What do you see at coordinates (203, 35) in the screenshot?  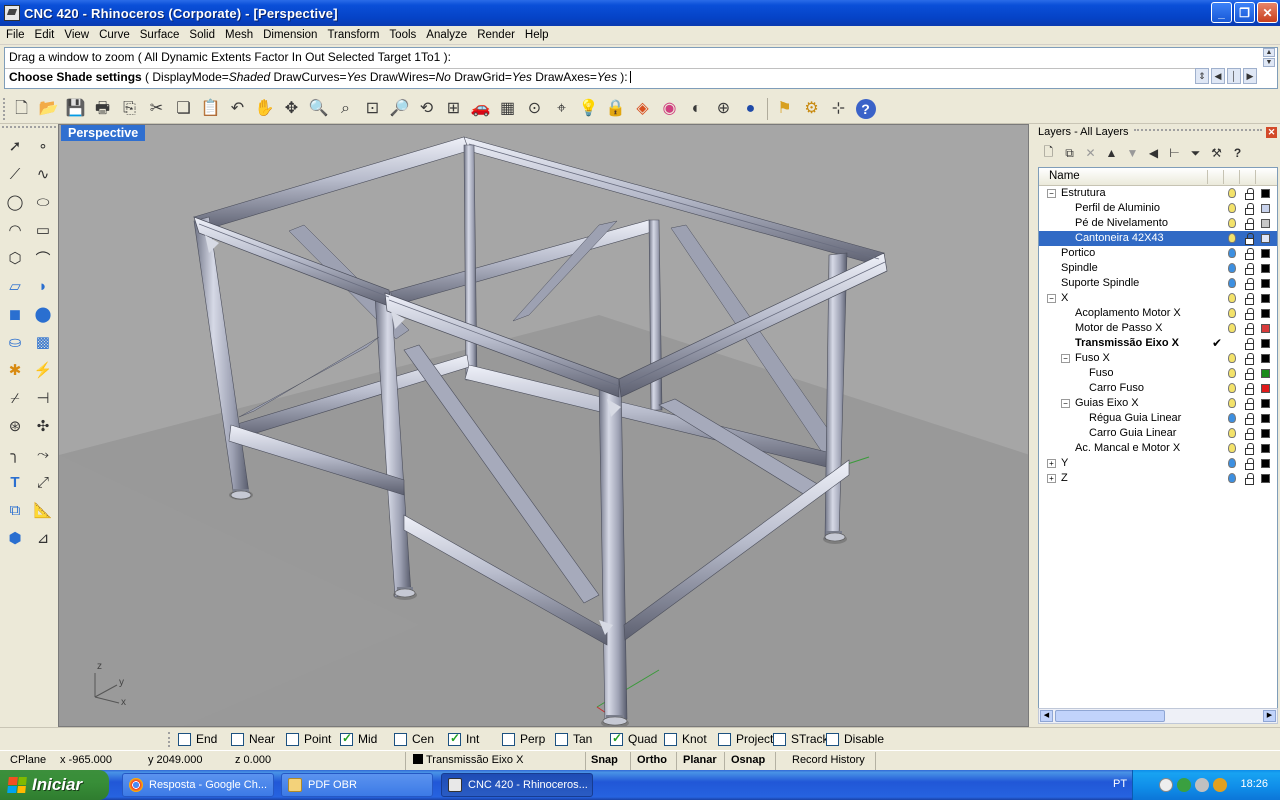 I see `menu-solid: Solid` at bounding box center [203, 35].